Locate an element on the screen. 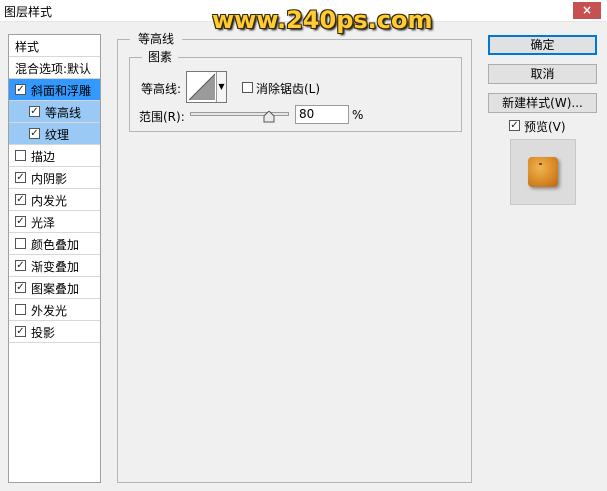 Image resolution: width=607 pixels, height=491 pixels. style-list-item-label: 颜色叠加 is located at coordinates (55, 245).